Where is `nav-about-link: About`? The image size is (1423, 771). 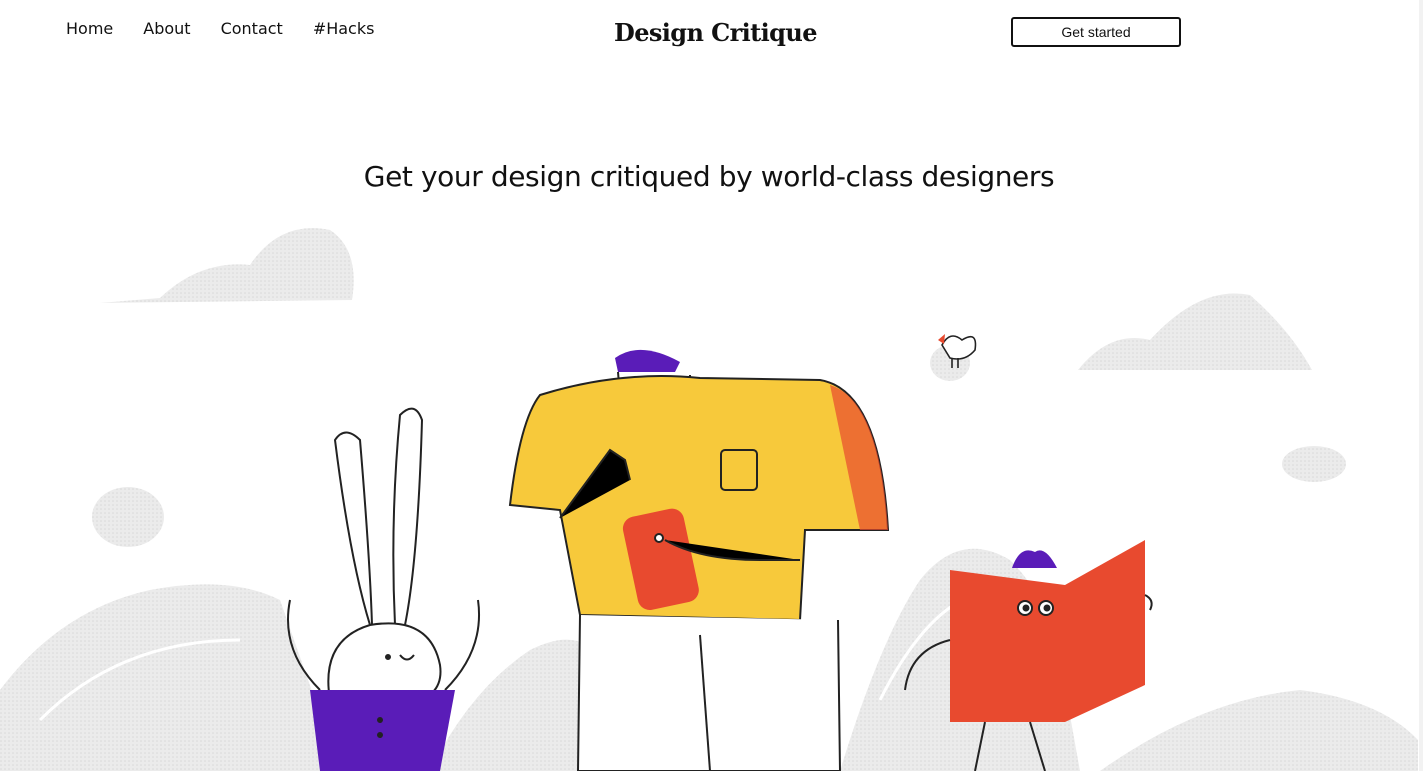
nav-about-link: About is located at coordinates (166, 29).